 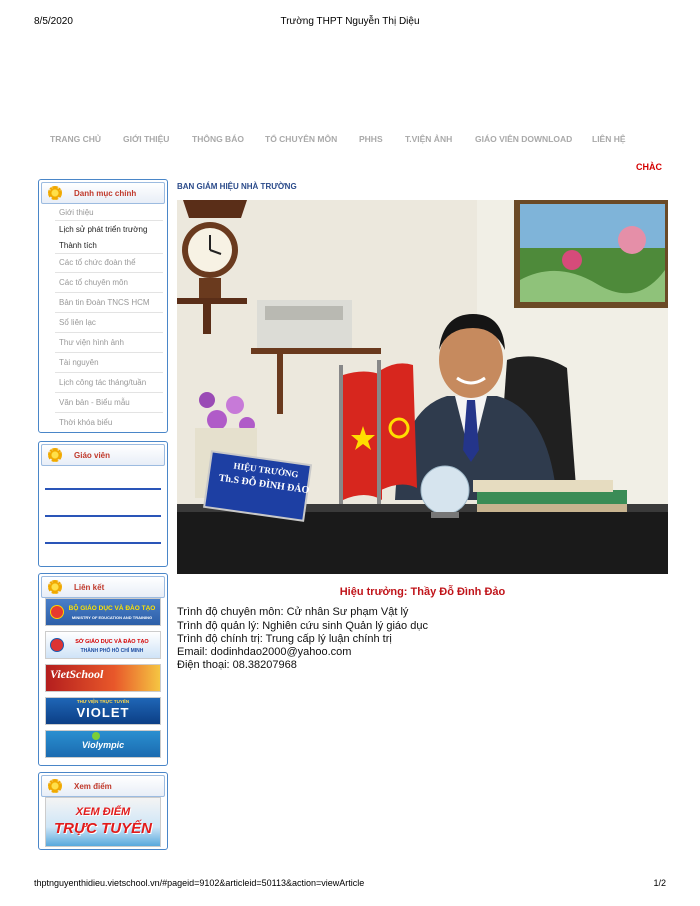 I want to click on nav-parents: PHHS, so click(x=371, y=139).